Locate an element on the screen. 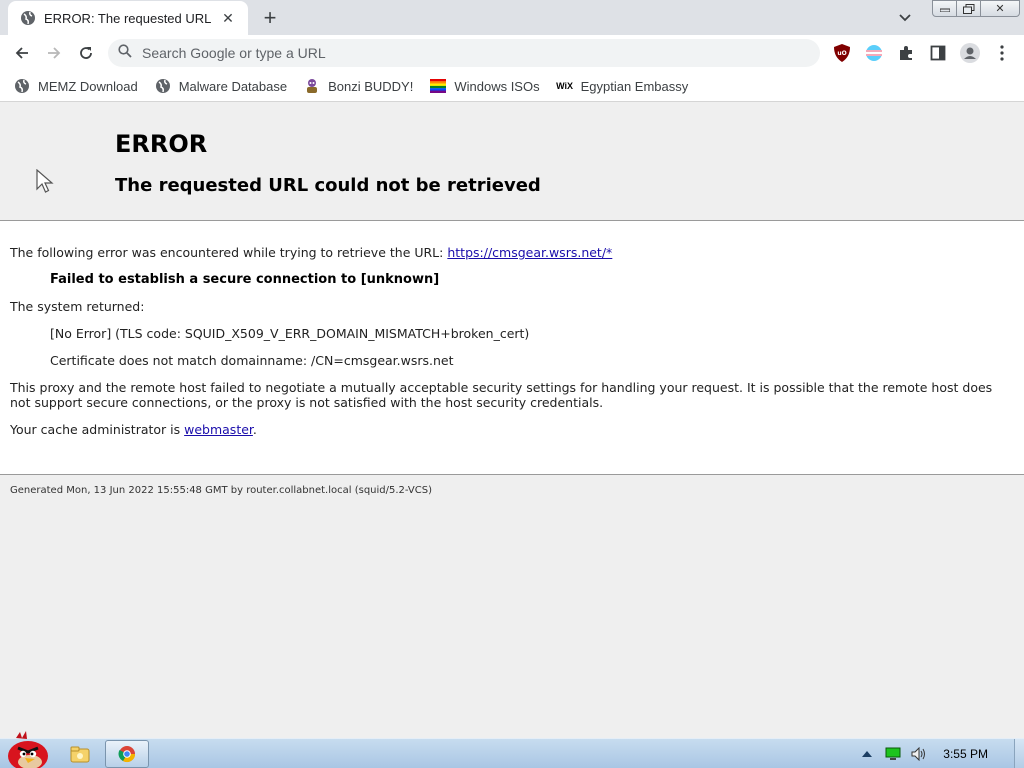 The height and width of the screenshot is (768, 1024). restore-button is located at coordinates (968, 8).